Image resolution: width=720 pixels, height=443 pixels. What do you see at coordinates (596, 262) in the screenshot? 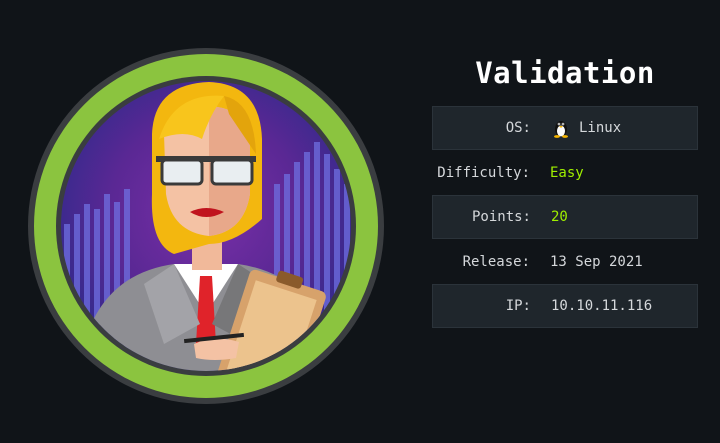
I see `release-value: 13 Sep 2021` at bounding box center [596, 262].